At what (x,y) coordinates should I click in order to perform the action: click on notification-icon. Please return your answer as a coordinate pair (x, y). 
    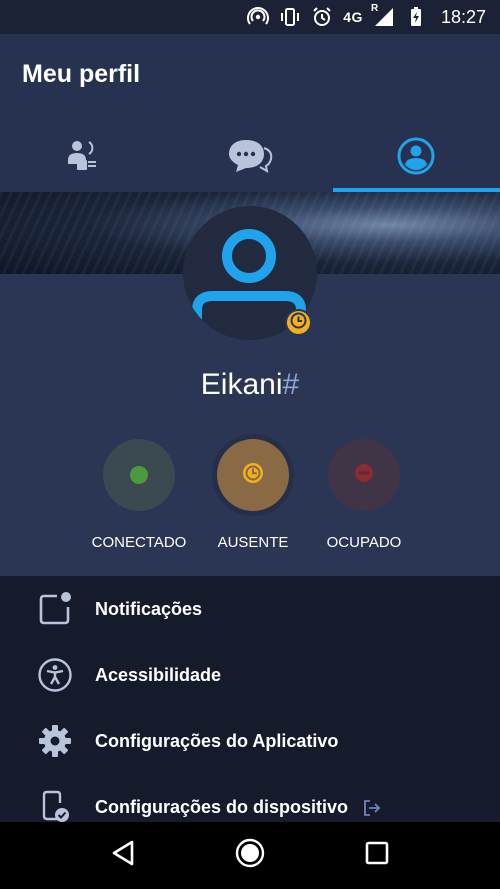
    Looking at the image, I should click on (55, 609).